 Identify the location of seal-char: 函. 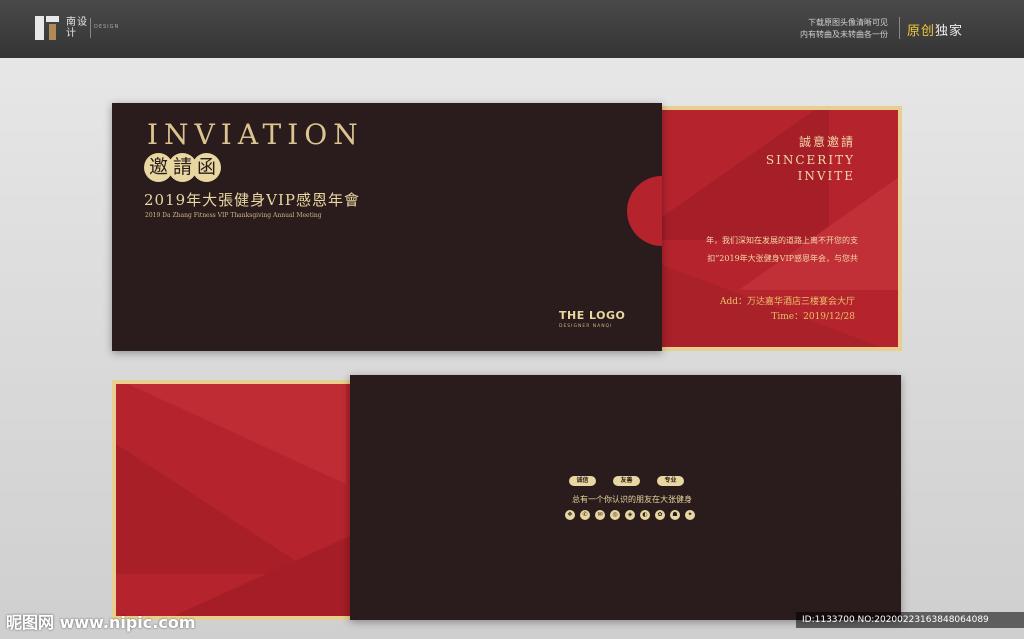
(206, 167).